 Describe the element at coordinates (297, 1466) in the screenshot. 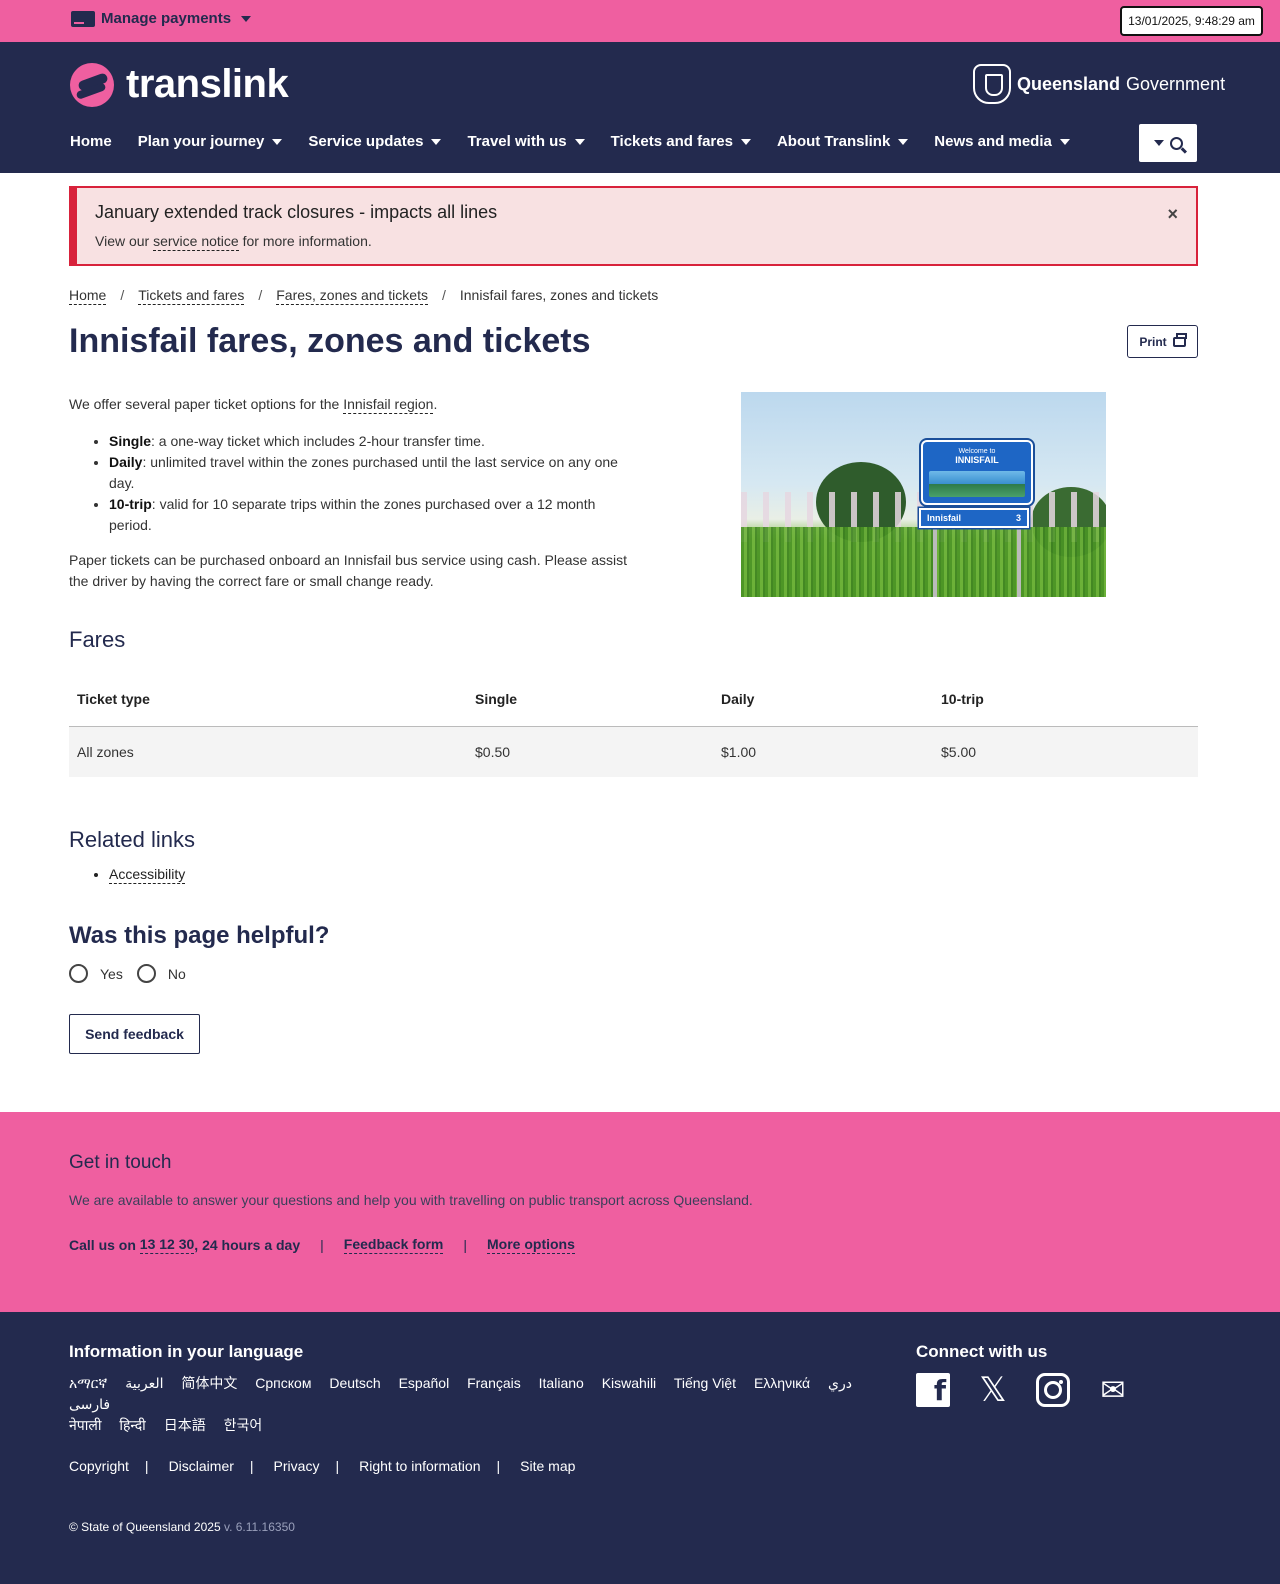

I see `privacy-link: Privacy` at that location.